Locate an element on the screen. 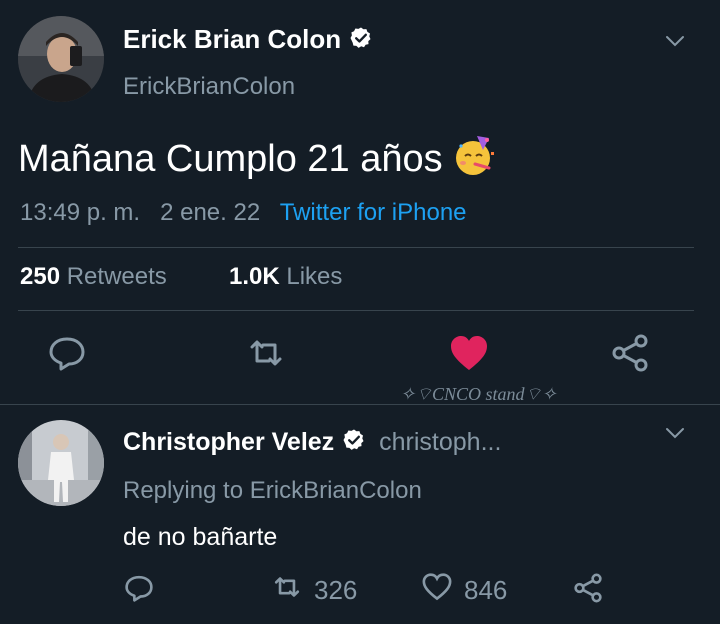 The height and width of the screenshot is (624, 720). tweet-text-row: Mañana Cumplo 21 años is located at coordinates (257, 161).